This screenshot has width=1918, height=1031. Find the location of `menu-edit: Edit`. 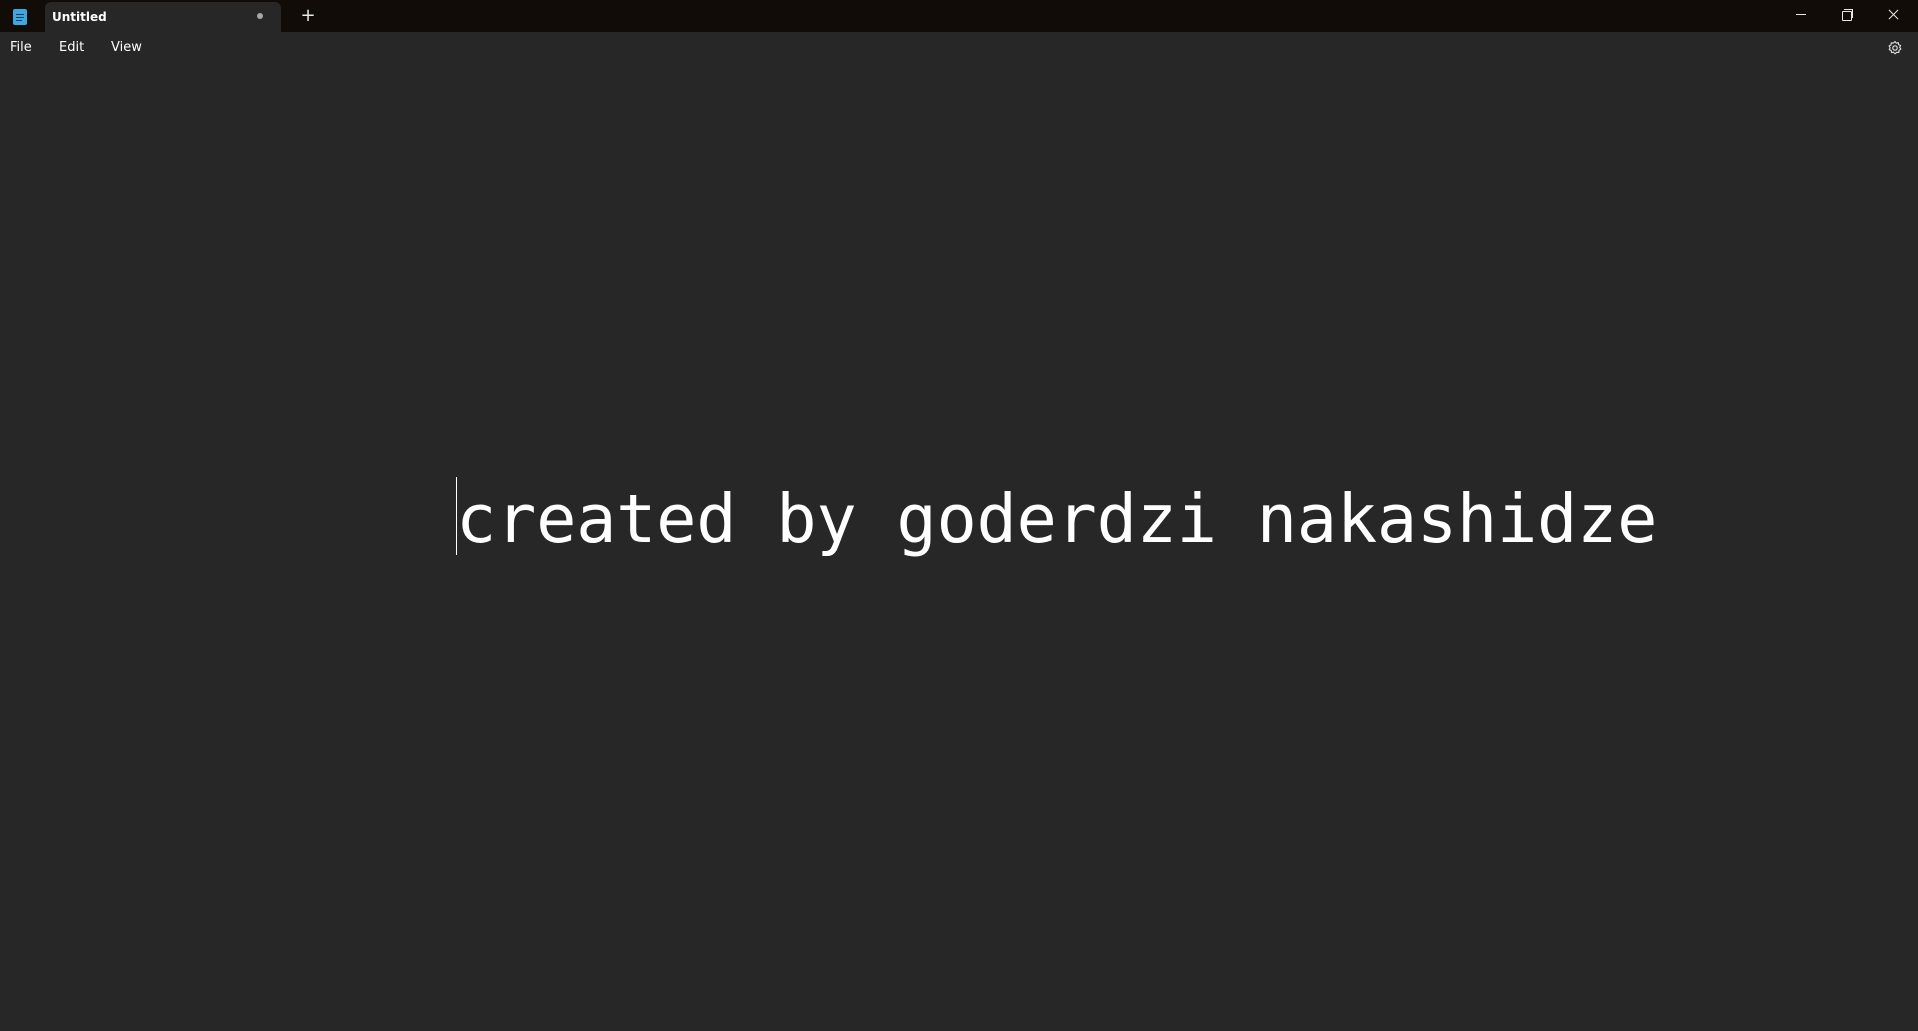

menu-edit: Edit is located at coordinates (71, 47).